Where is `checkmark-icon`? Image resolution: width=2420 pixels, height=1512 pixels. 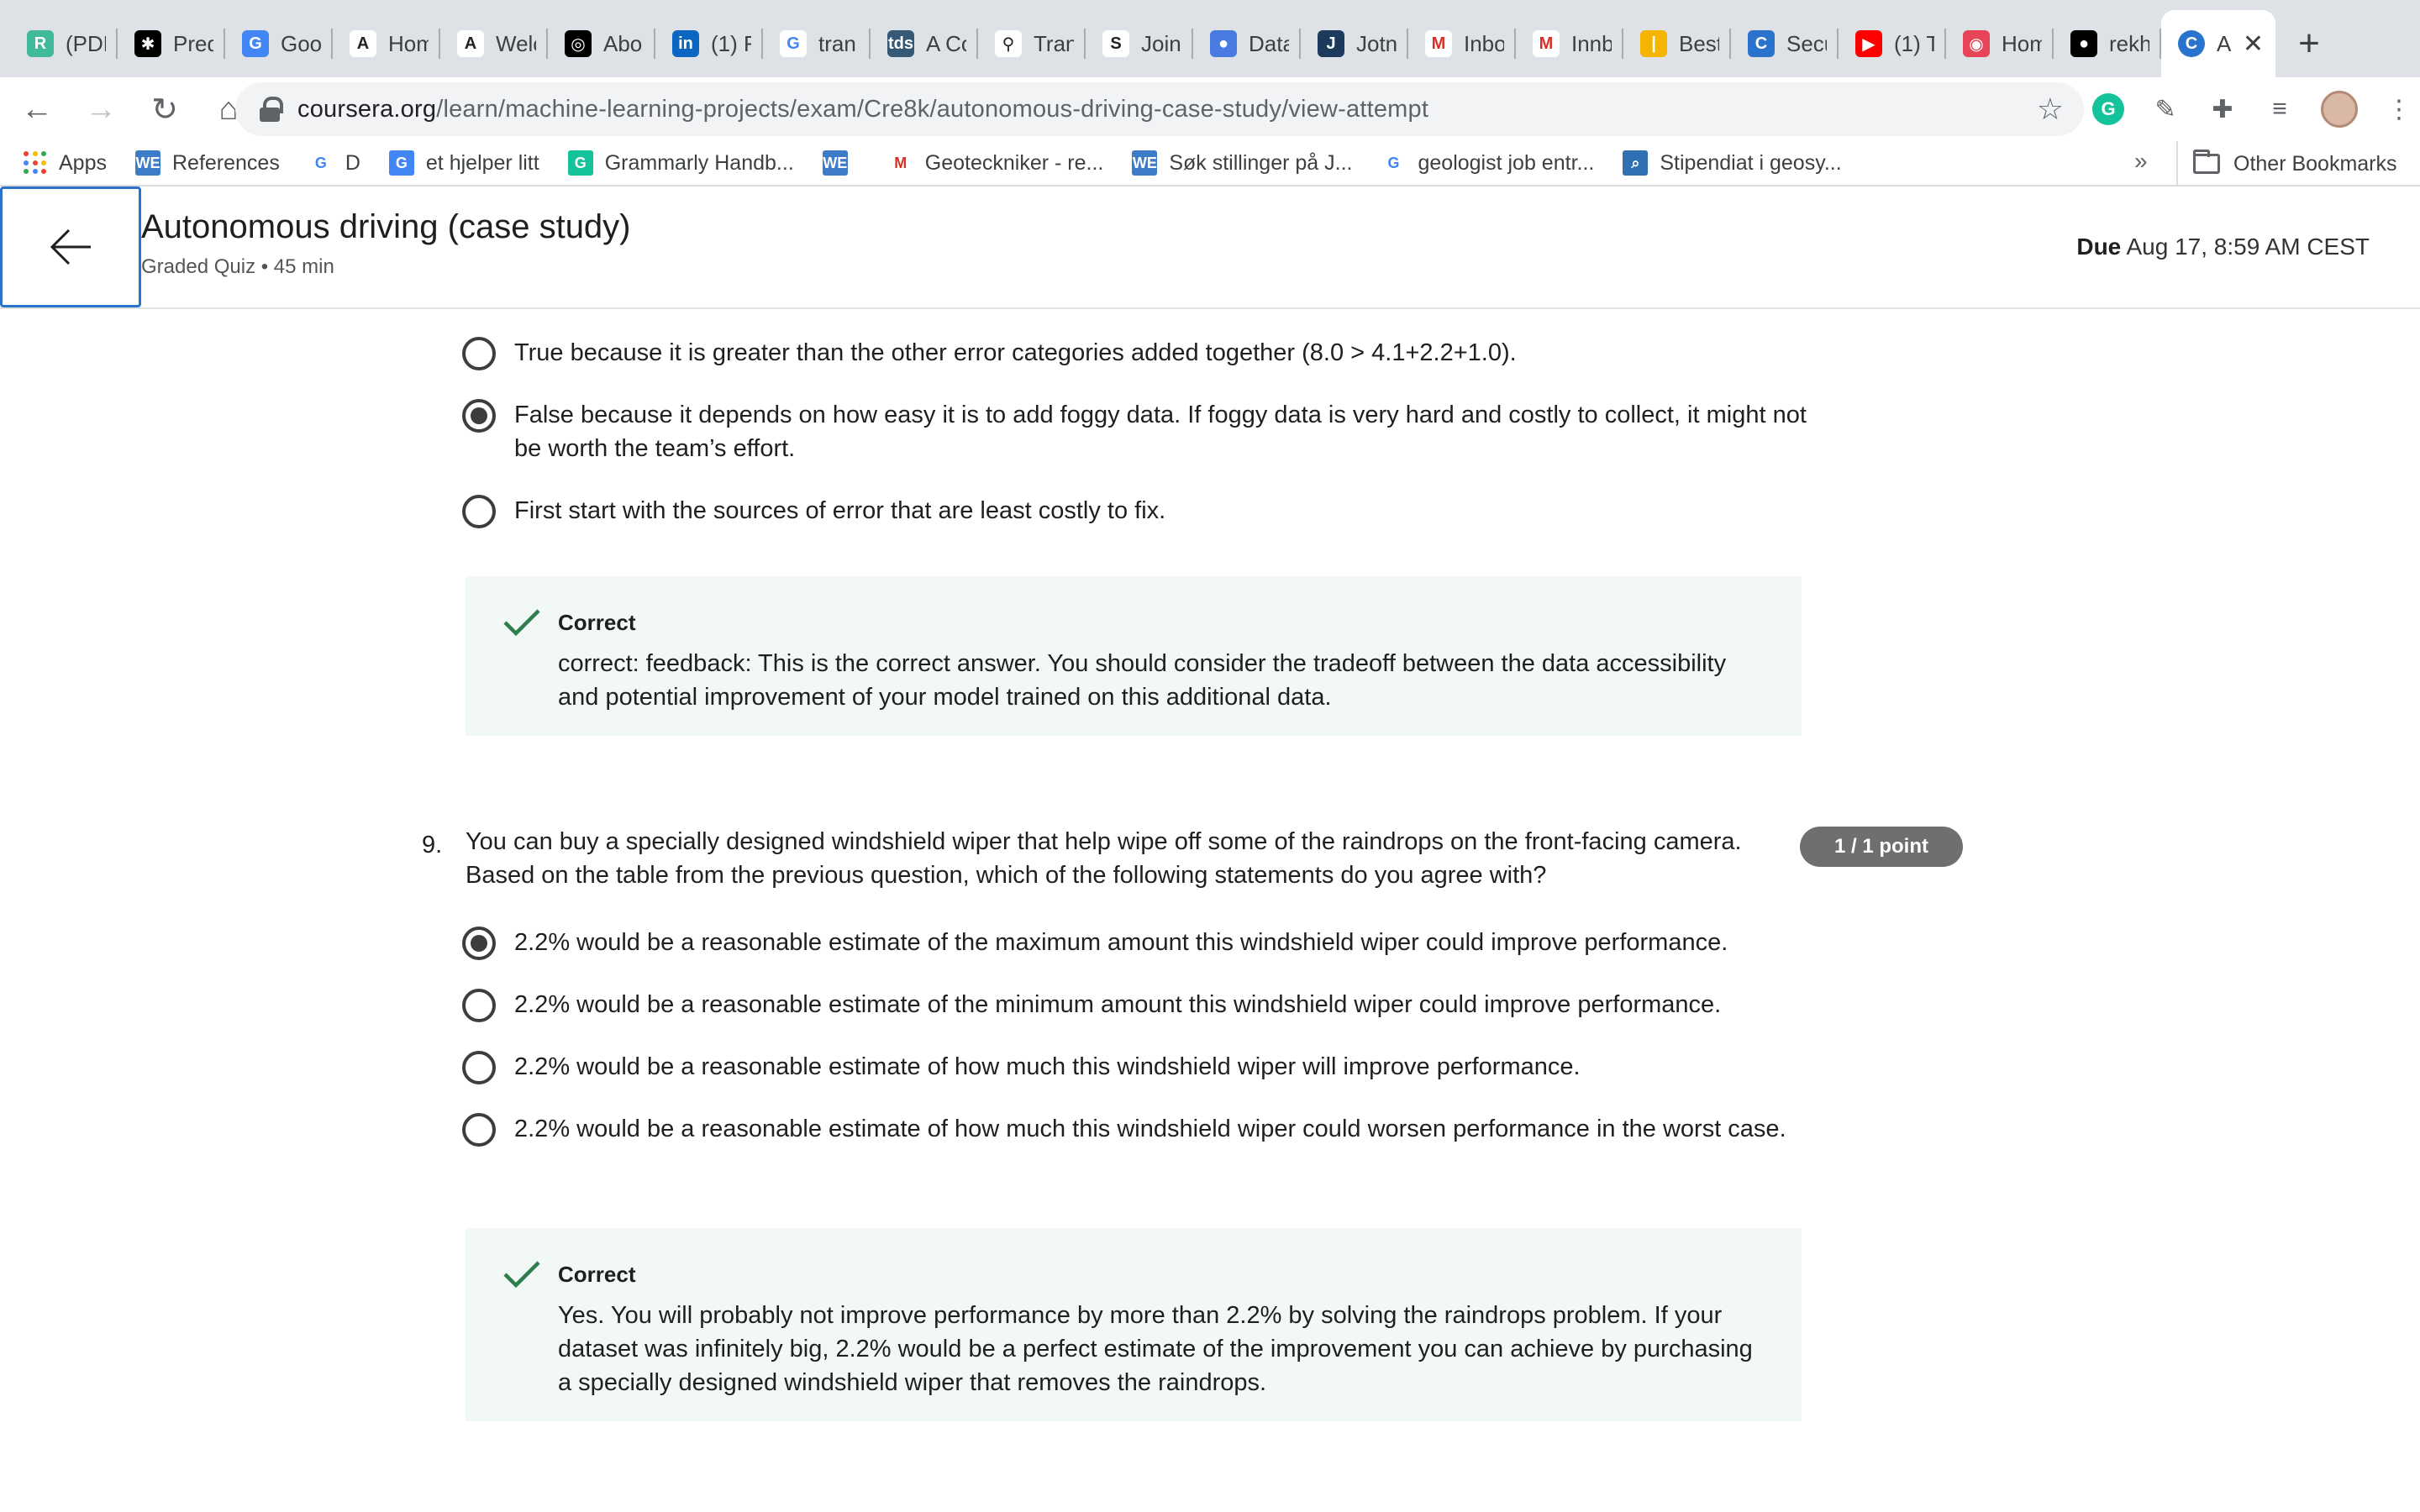
checkmark-icon is located at coordinates (522, 623).